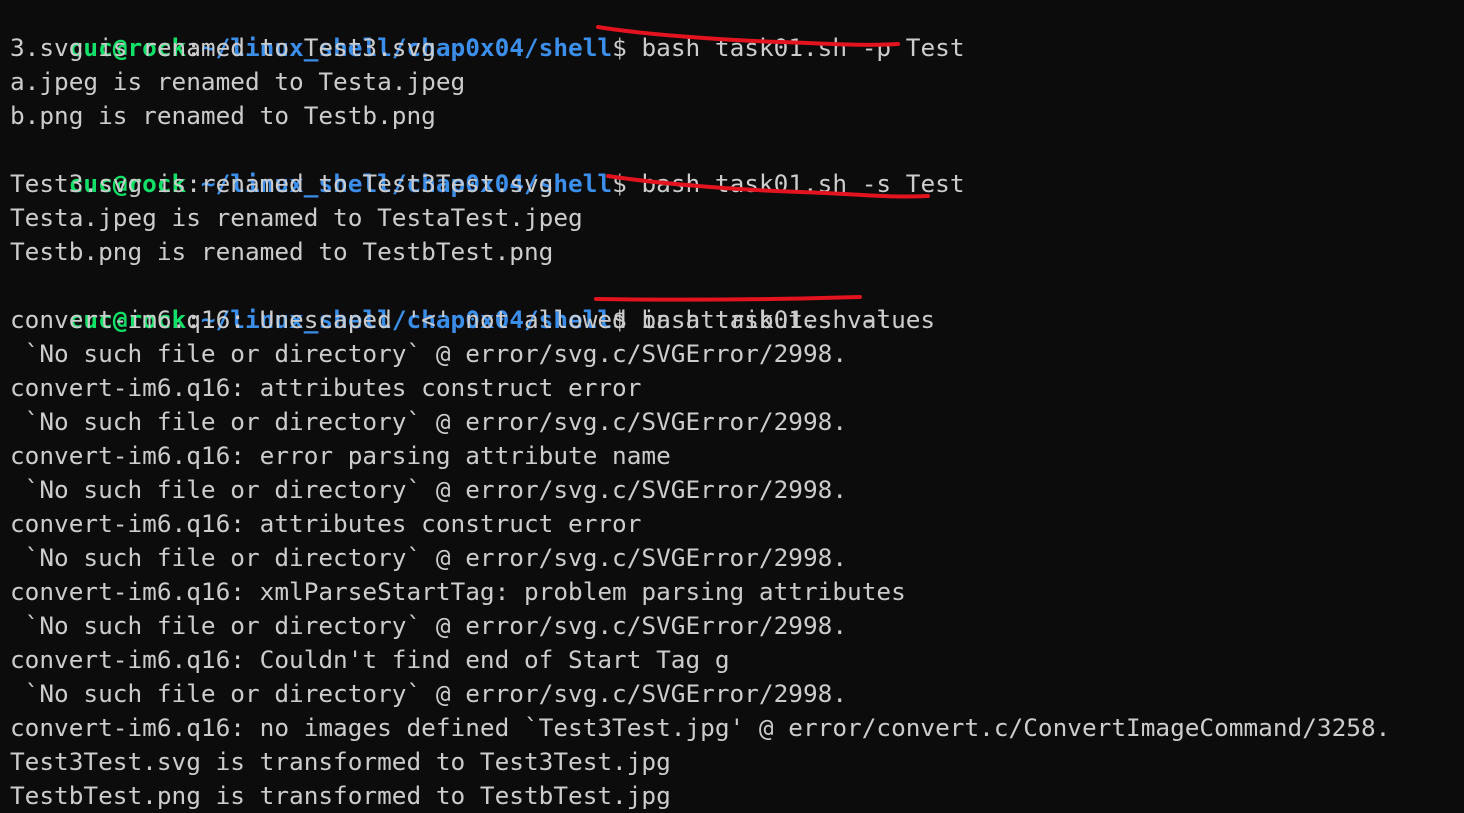 This screenshot has height=813, width=1464. What do you see at coordinates (223, 115) in the screenshot?
I see `output-line: b.png is renamed to Testb.png` at bounding box center [223, 115].